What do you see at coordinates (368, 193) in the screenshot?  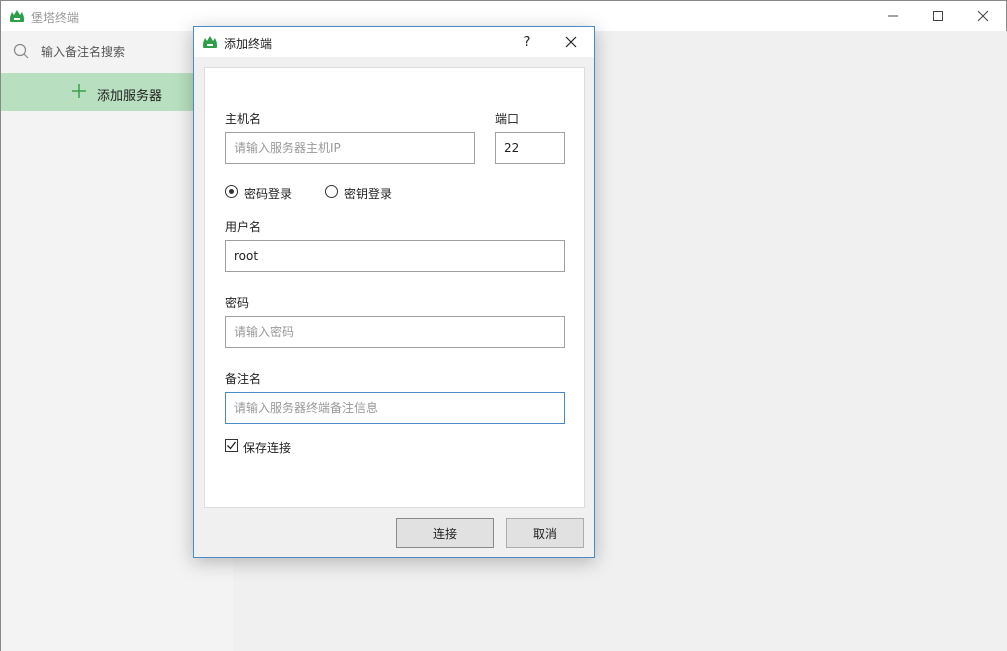 I see `key-login-label: 密钥登录` at bounding box center [368, 193].